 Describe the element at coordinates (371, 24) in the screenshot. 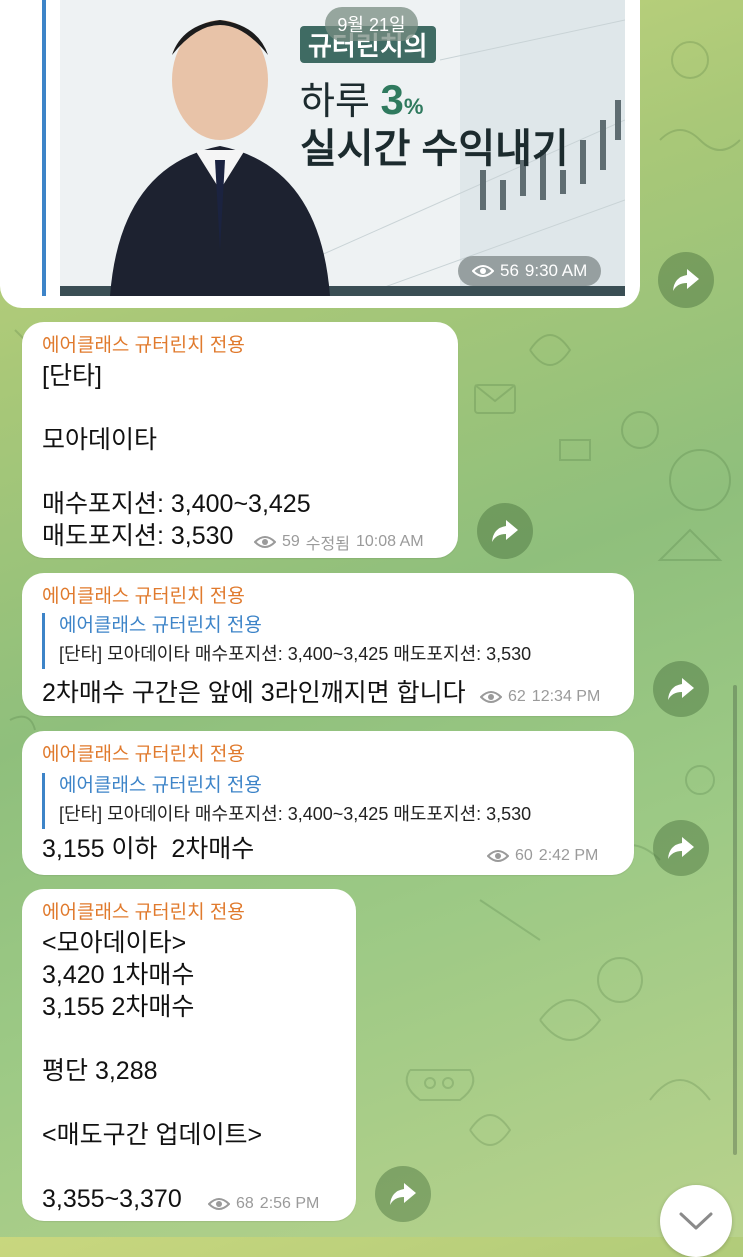

I see `date-header-pill: 9월 21일` at that location.